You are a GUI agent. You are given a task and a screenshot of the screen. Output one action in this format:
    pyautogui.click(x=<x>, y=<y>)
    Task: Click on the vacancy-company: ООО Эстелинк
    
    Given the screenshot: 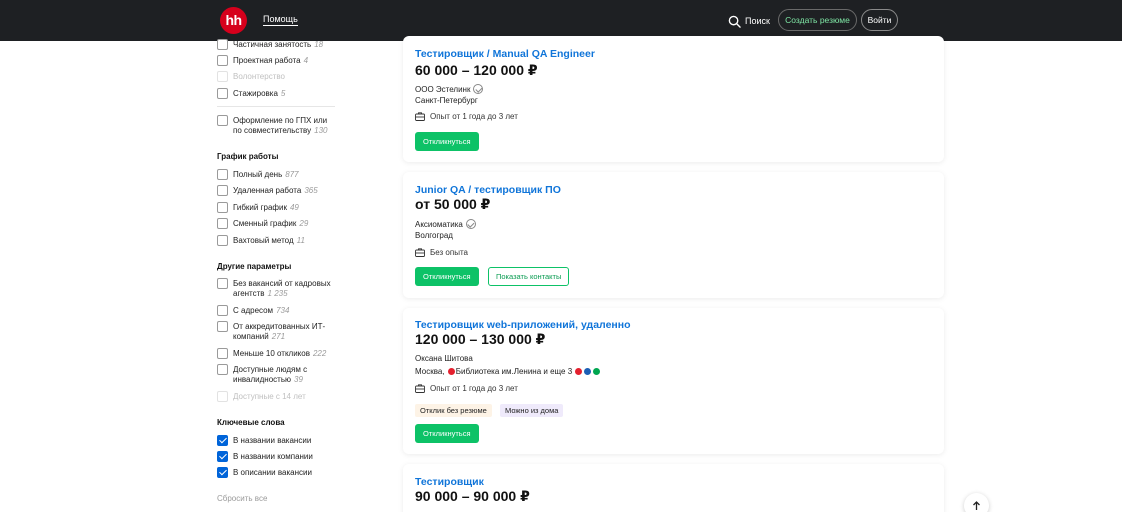 What is the action you would take?
    pyautogui.click(x=449, y=89)
    